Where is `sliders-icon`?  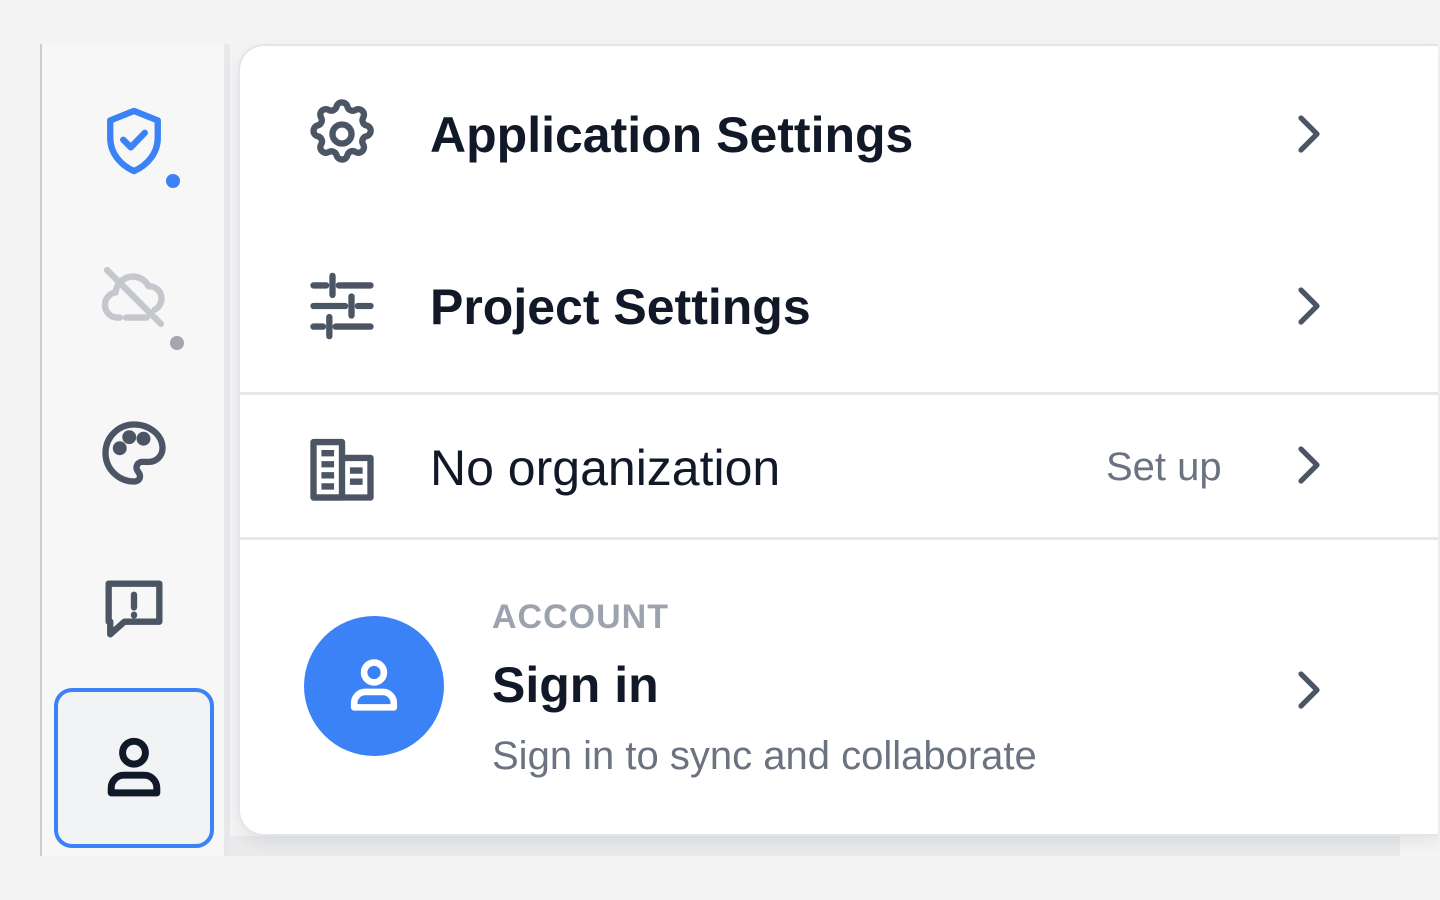 sliders-icon is located at coordinates (342, 306).